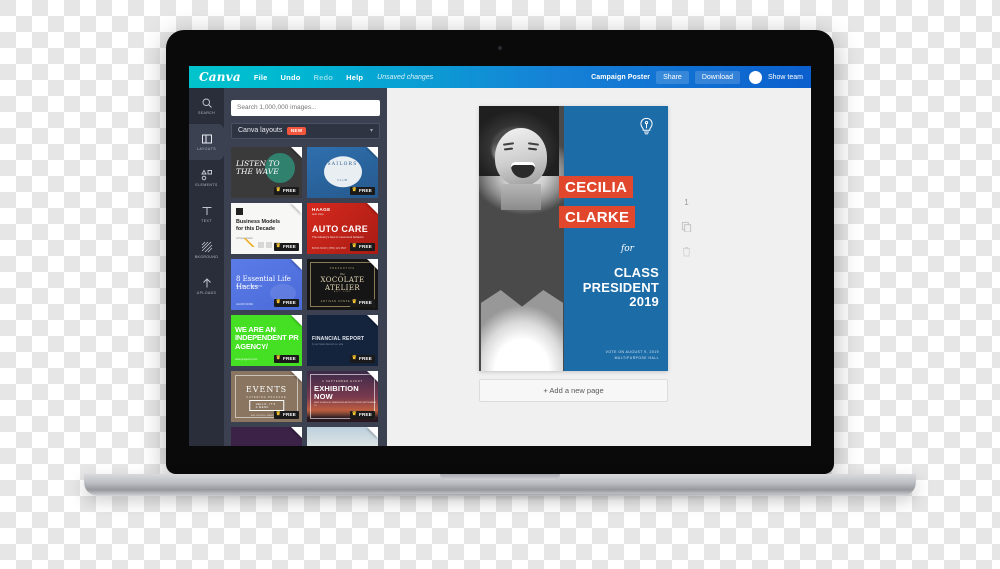 Image resolution: width=1000 pixels, height=569 pixels. What do you see at coordinates (258, 167) in the screenshot?
I see `thumbnail-title: LISTEN TO THE WAVE` at bounding box center [258, 167].